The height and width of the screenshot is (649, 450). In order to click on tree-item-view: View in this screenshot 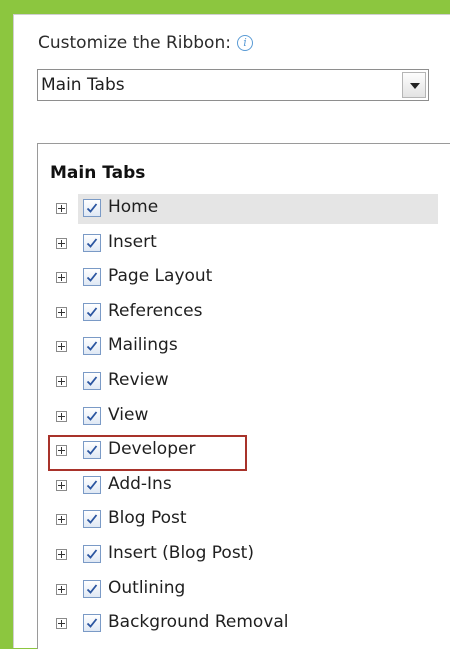, I will do `click(238, 418)`.